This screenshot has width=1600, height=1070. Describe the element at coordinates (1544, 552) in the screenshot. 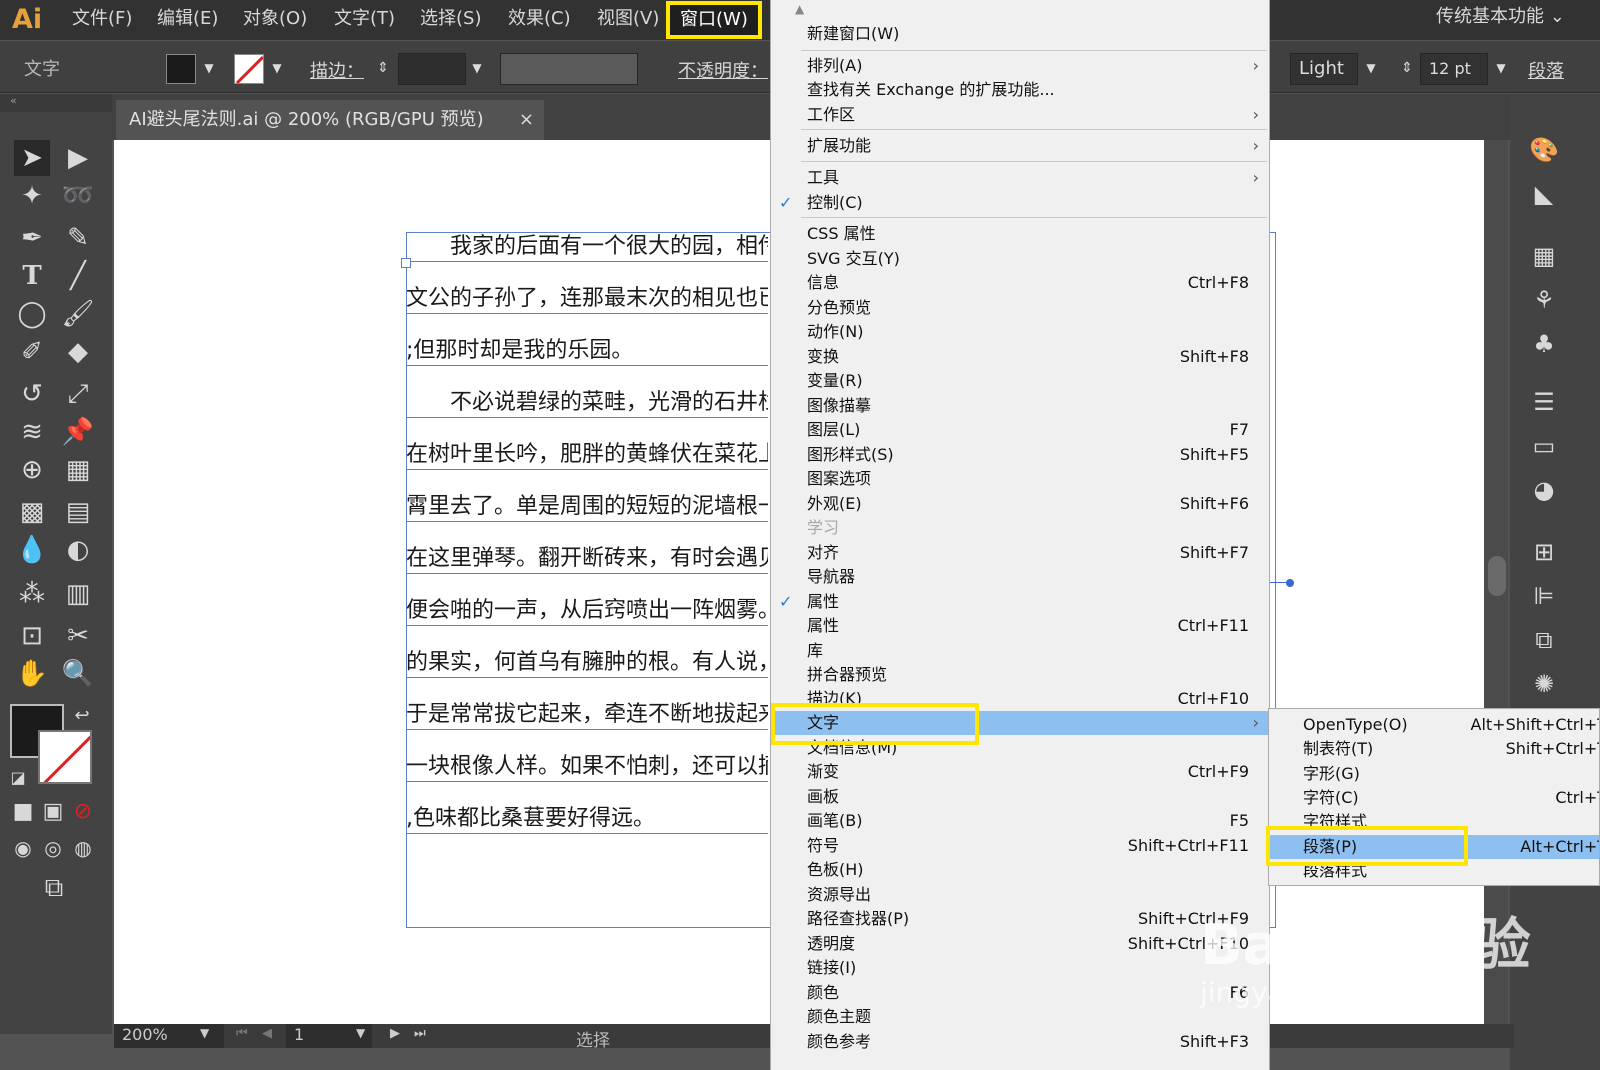

I see `transform-icon: ⊞` at that location.